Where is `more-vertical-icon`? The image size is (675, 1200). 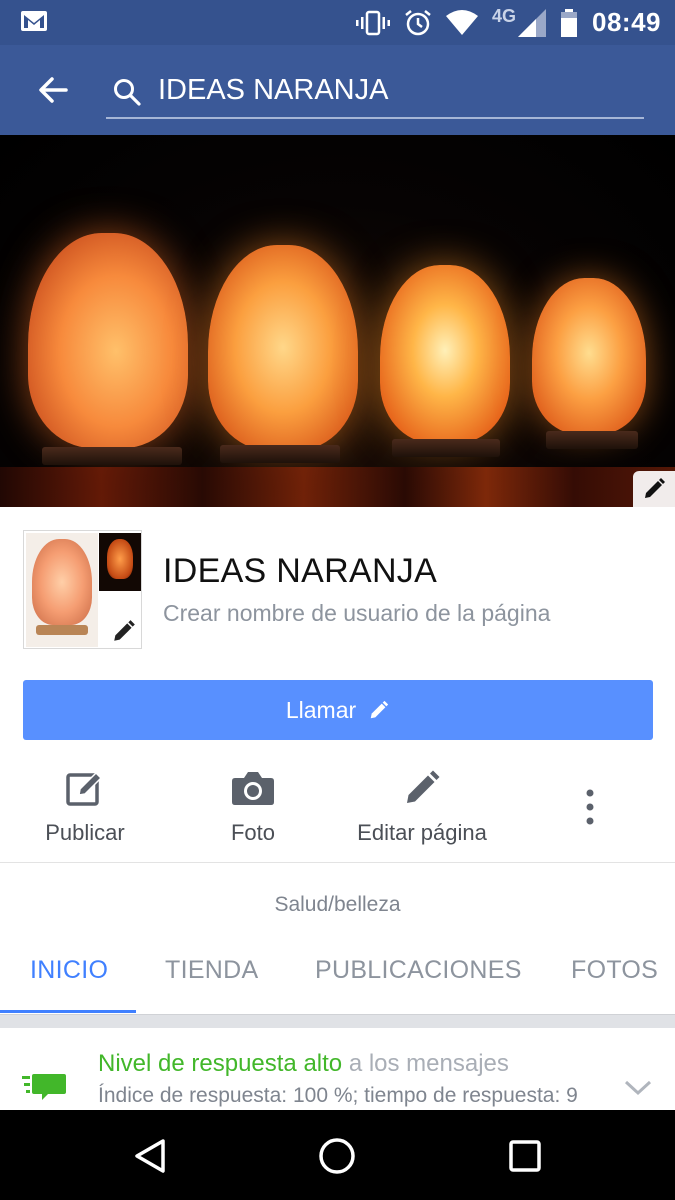
more-vertical-icon is located at coordinates (590, 807).